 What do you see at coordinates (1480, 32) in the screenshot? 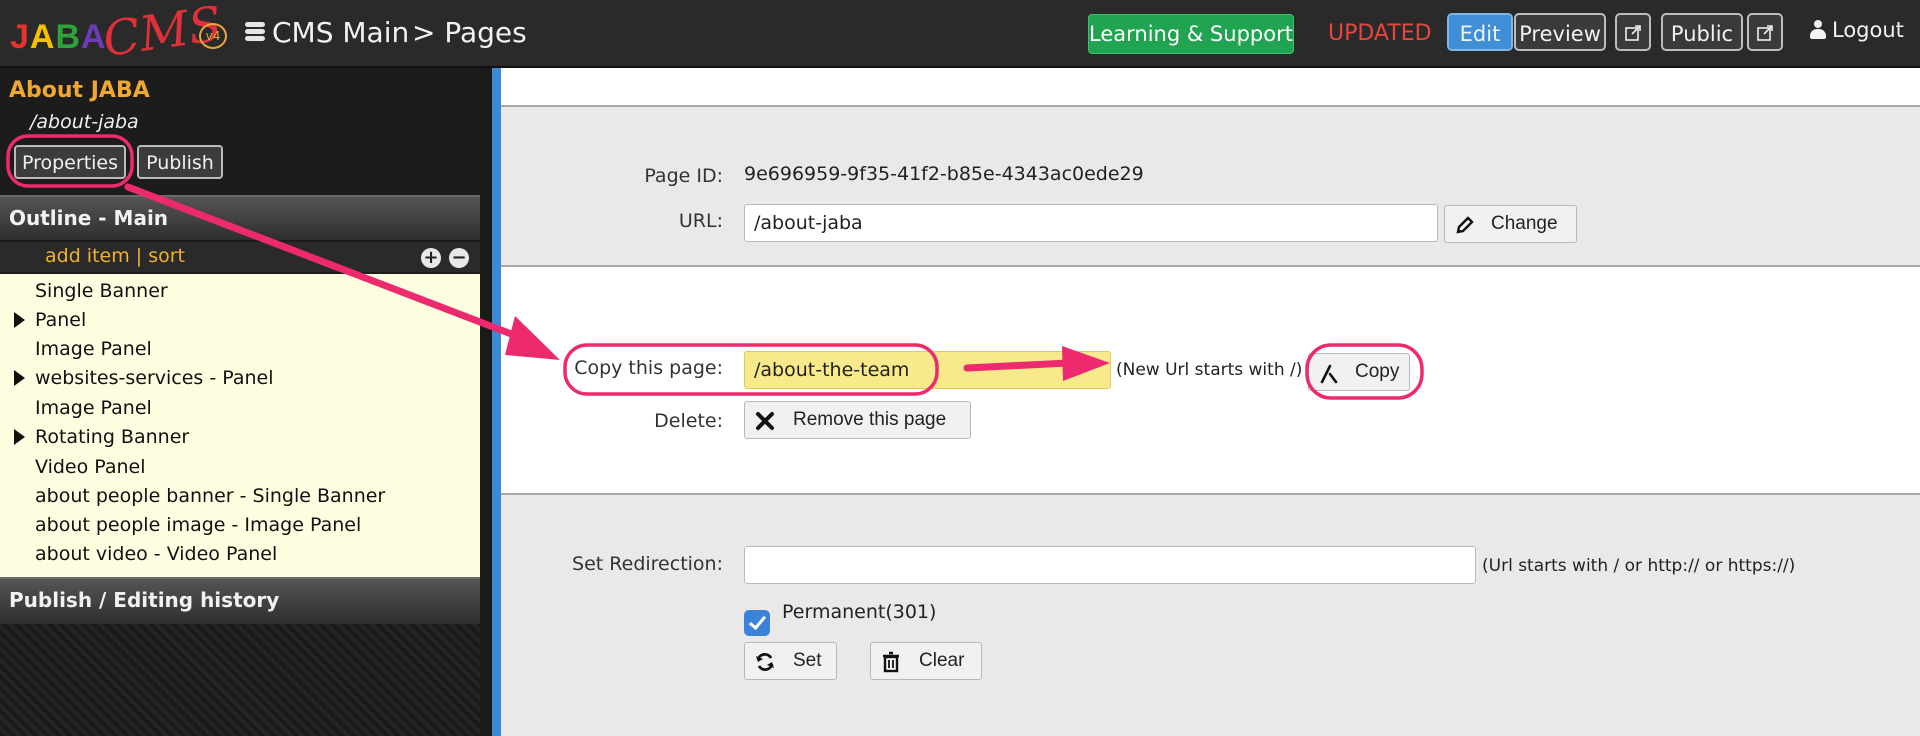
I see `edit-button: Edit` at bounding box center [1480, 32].